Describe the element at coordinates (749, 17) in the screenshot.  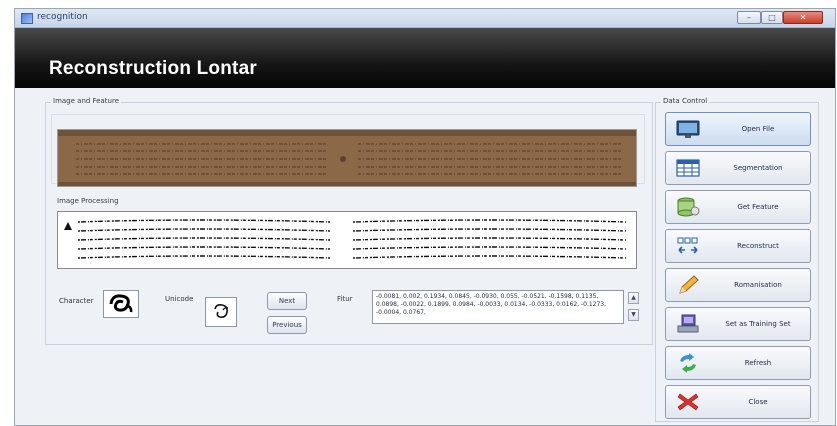
I see `minimize-button: –` at that location.